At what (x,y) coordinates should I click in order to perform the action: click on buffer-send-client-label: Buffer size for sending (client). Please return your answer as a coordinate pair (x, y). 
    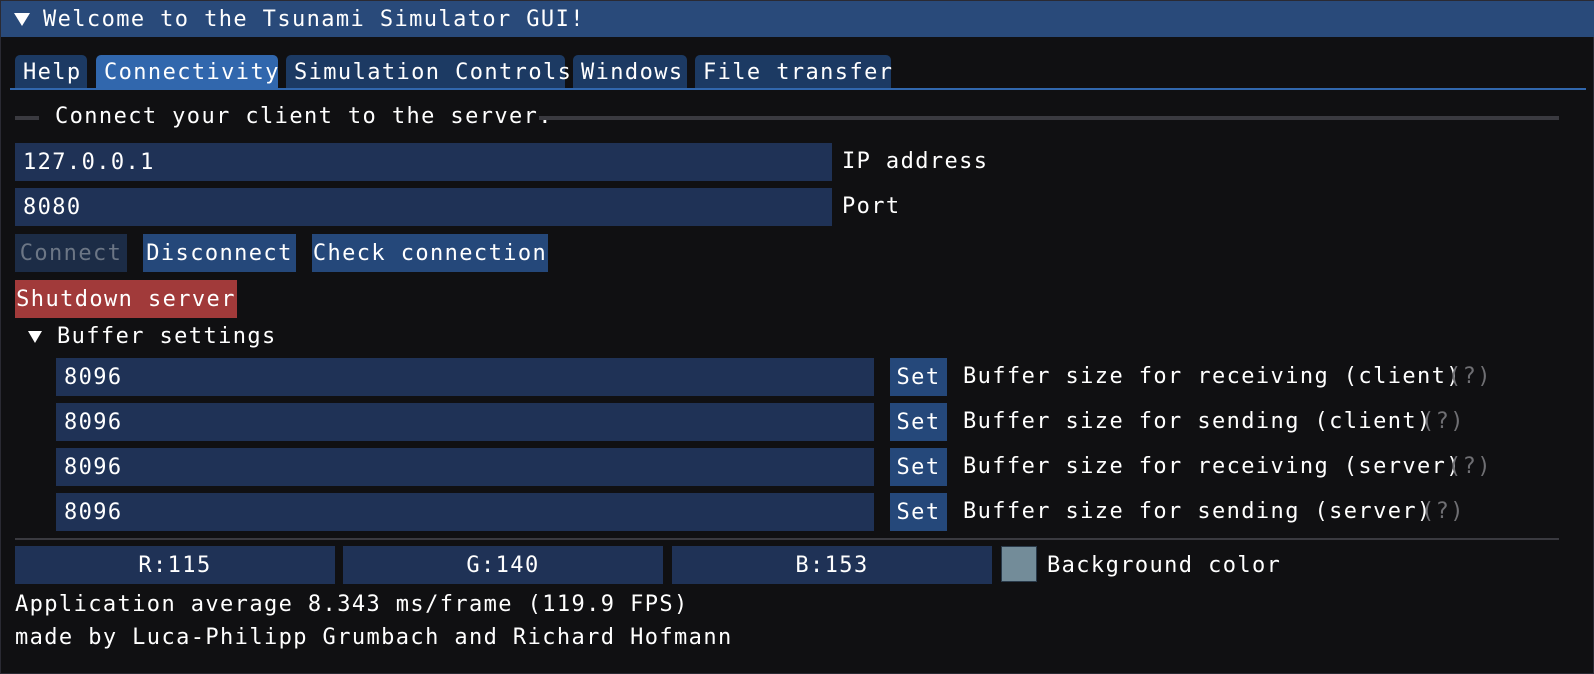
    Looking at the image, I should click on (1197, 421).